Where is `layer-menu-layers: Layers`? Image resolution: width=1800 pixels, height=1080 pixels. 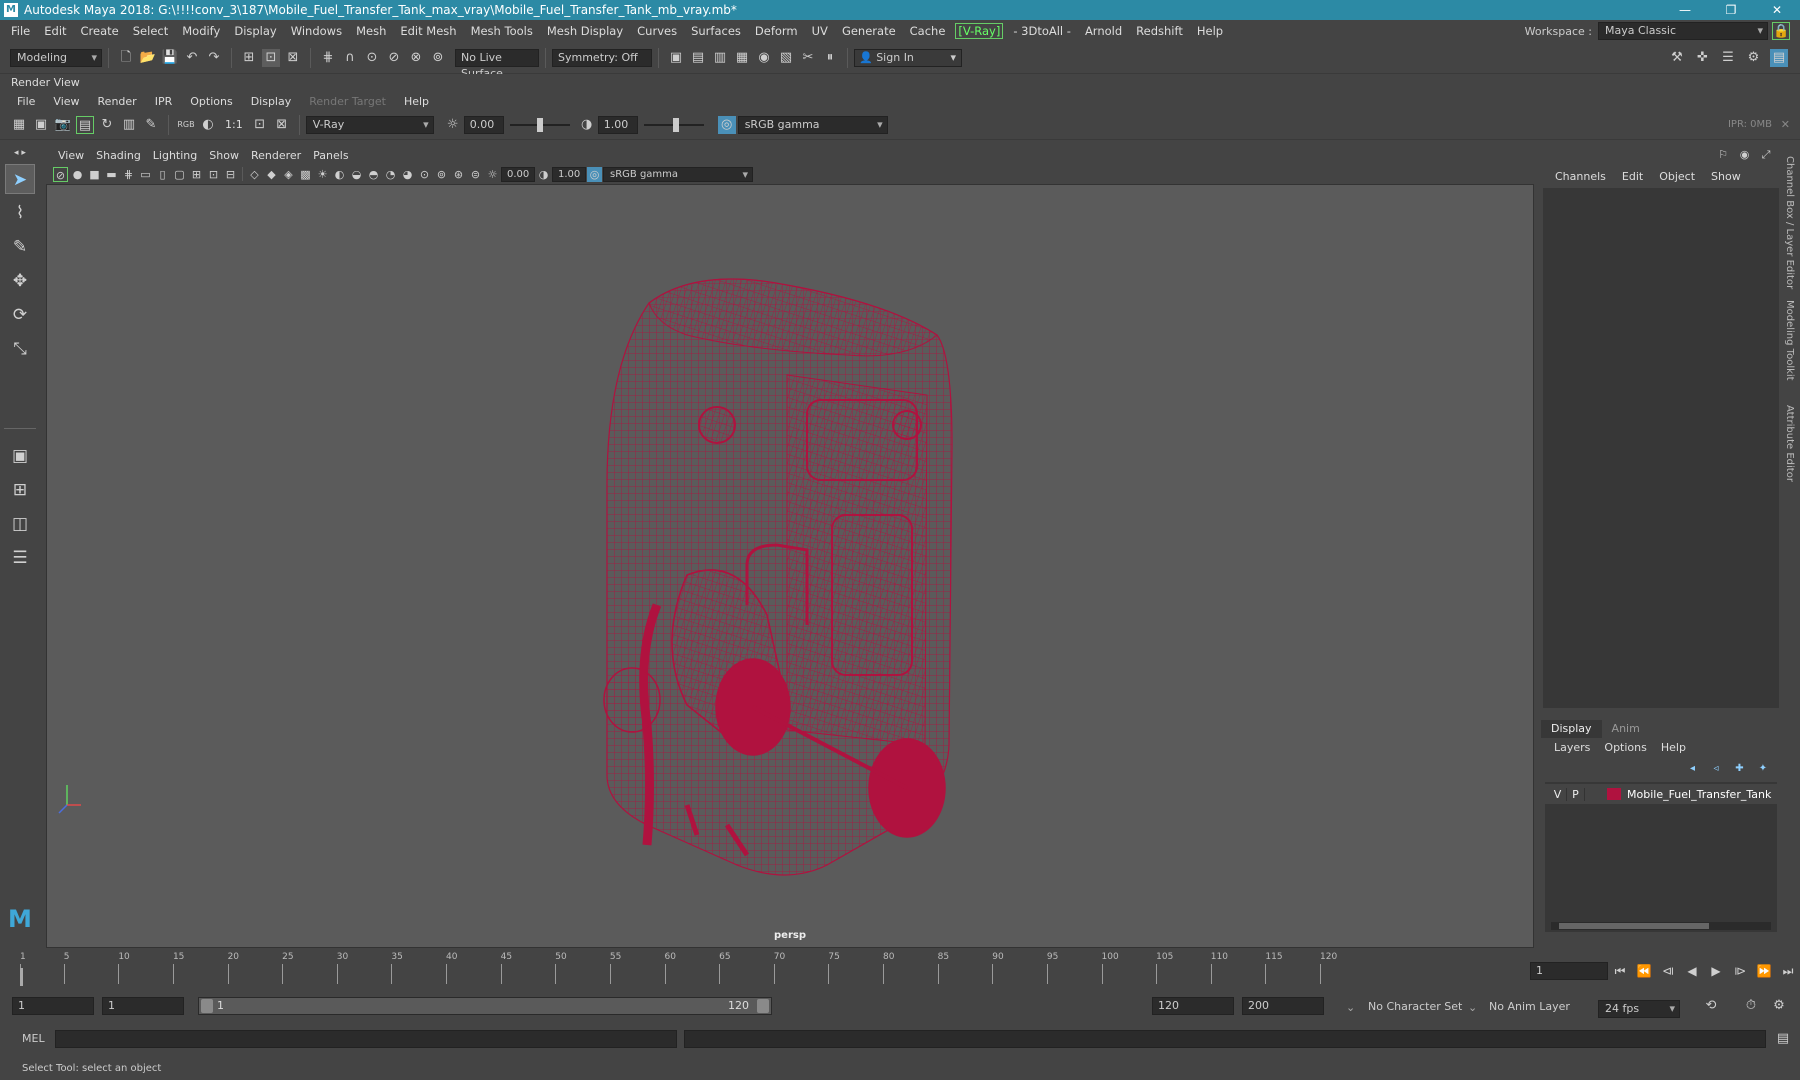 layer-menu-layers: Layers is located at coordinates (1572, 747).